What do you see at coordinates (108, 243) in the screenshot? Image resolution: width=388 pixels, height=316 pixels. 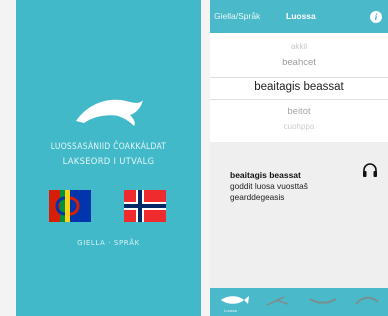 I see `language-selector-label: GIELLA · SPRÅK` at bounding box center [108, 243].